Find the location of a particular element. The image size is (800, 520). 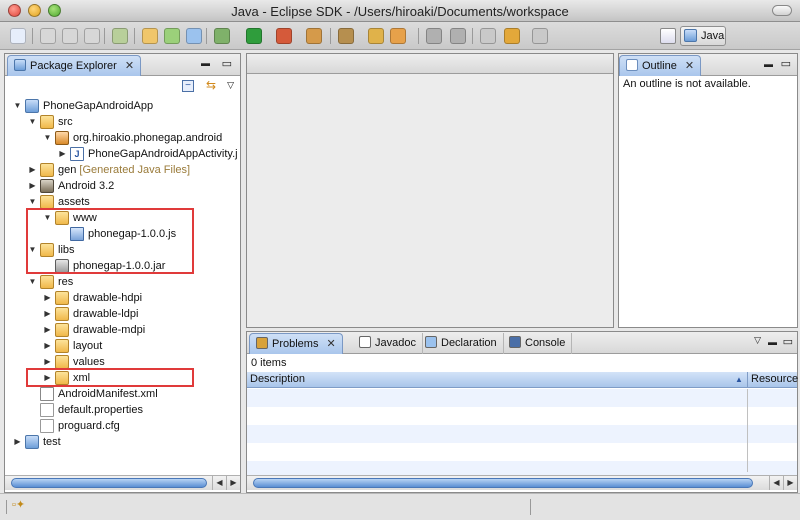

tab-console: Console is located at coordinates (538, 343).